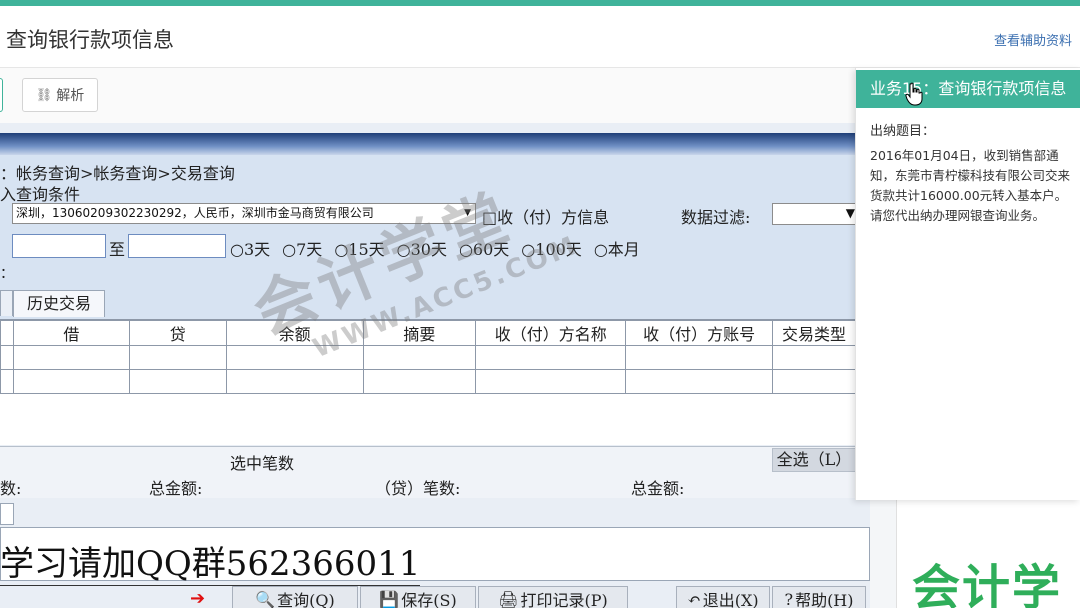 This screenshot has width=1080, height=608. Describe the element at coordinates (7, 333) in the screenshot. I see `column-header-blank` at that location.